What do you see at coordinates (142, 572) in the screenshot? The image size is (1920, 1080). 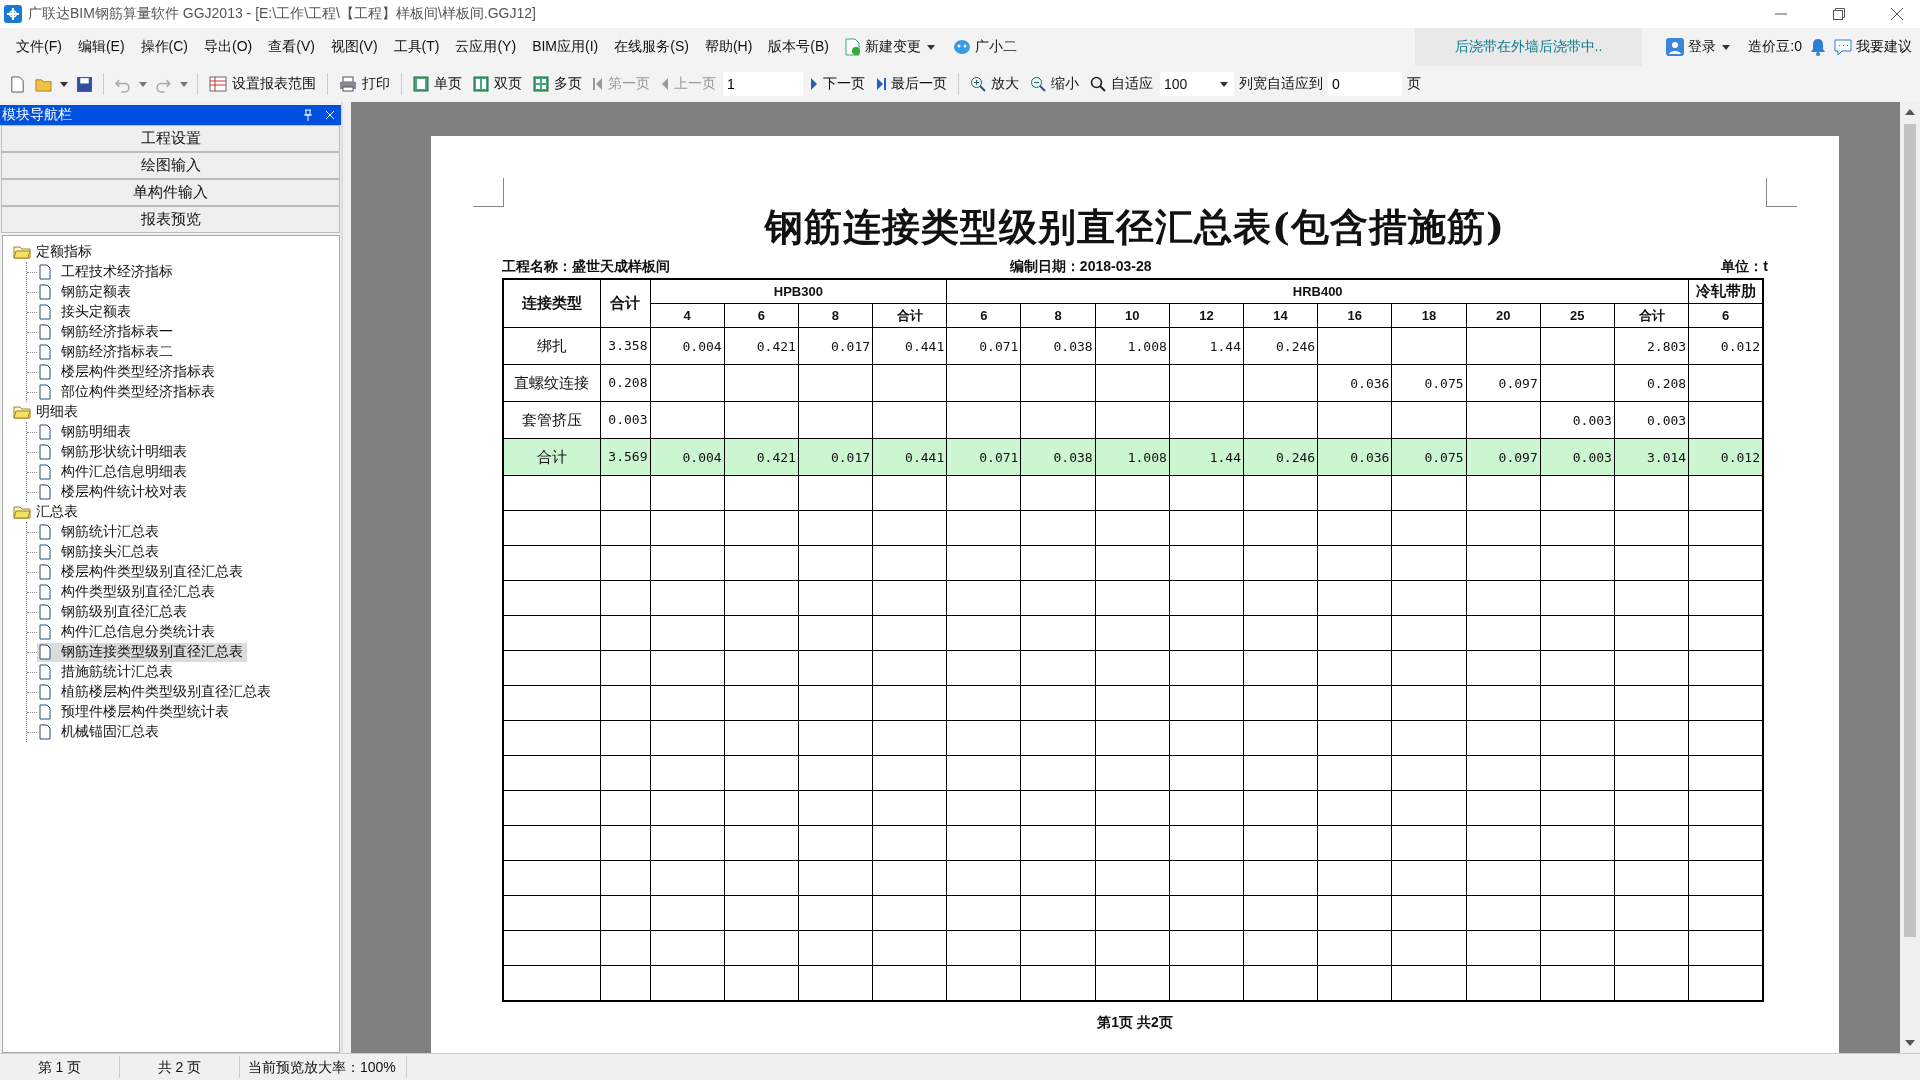 I see `tree-item: 楼层构件类型级别直径汇总表` at bounding box center [142, 572].